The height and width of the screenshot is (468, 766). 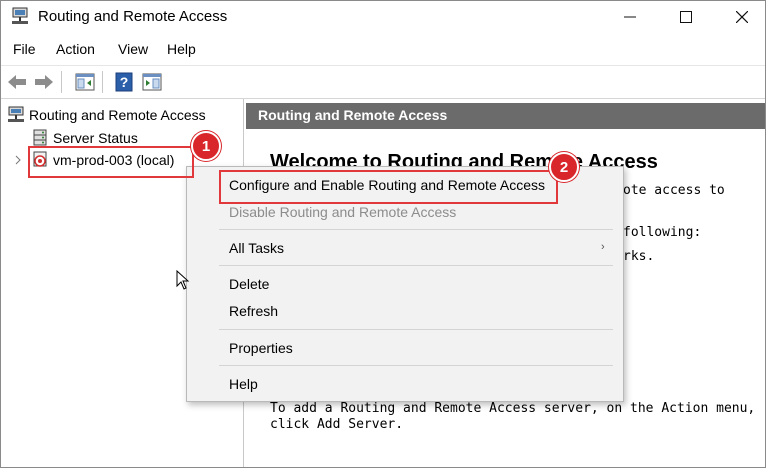 I want to click on menu-file: File, so click(x=24, y=49).